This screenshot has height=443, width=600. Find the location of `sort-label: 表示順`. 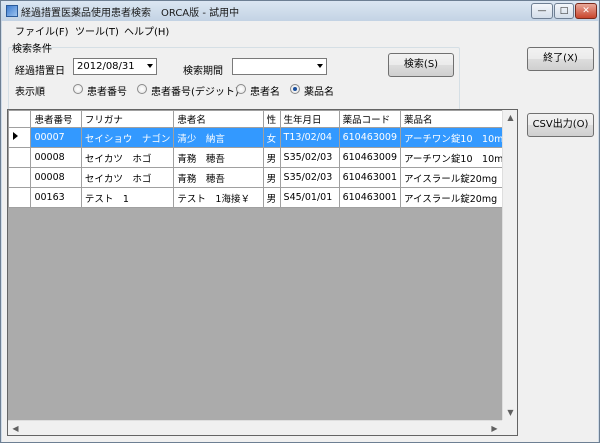

sort-label: 表示順 is located at coordinates (30, 92).